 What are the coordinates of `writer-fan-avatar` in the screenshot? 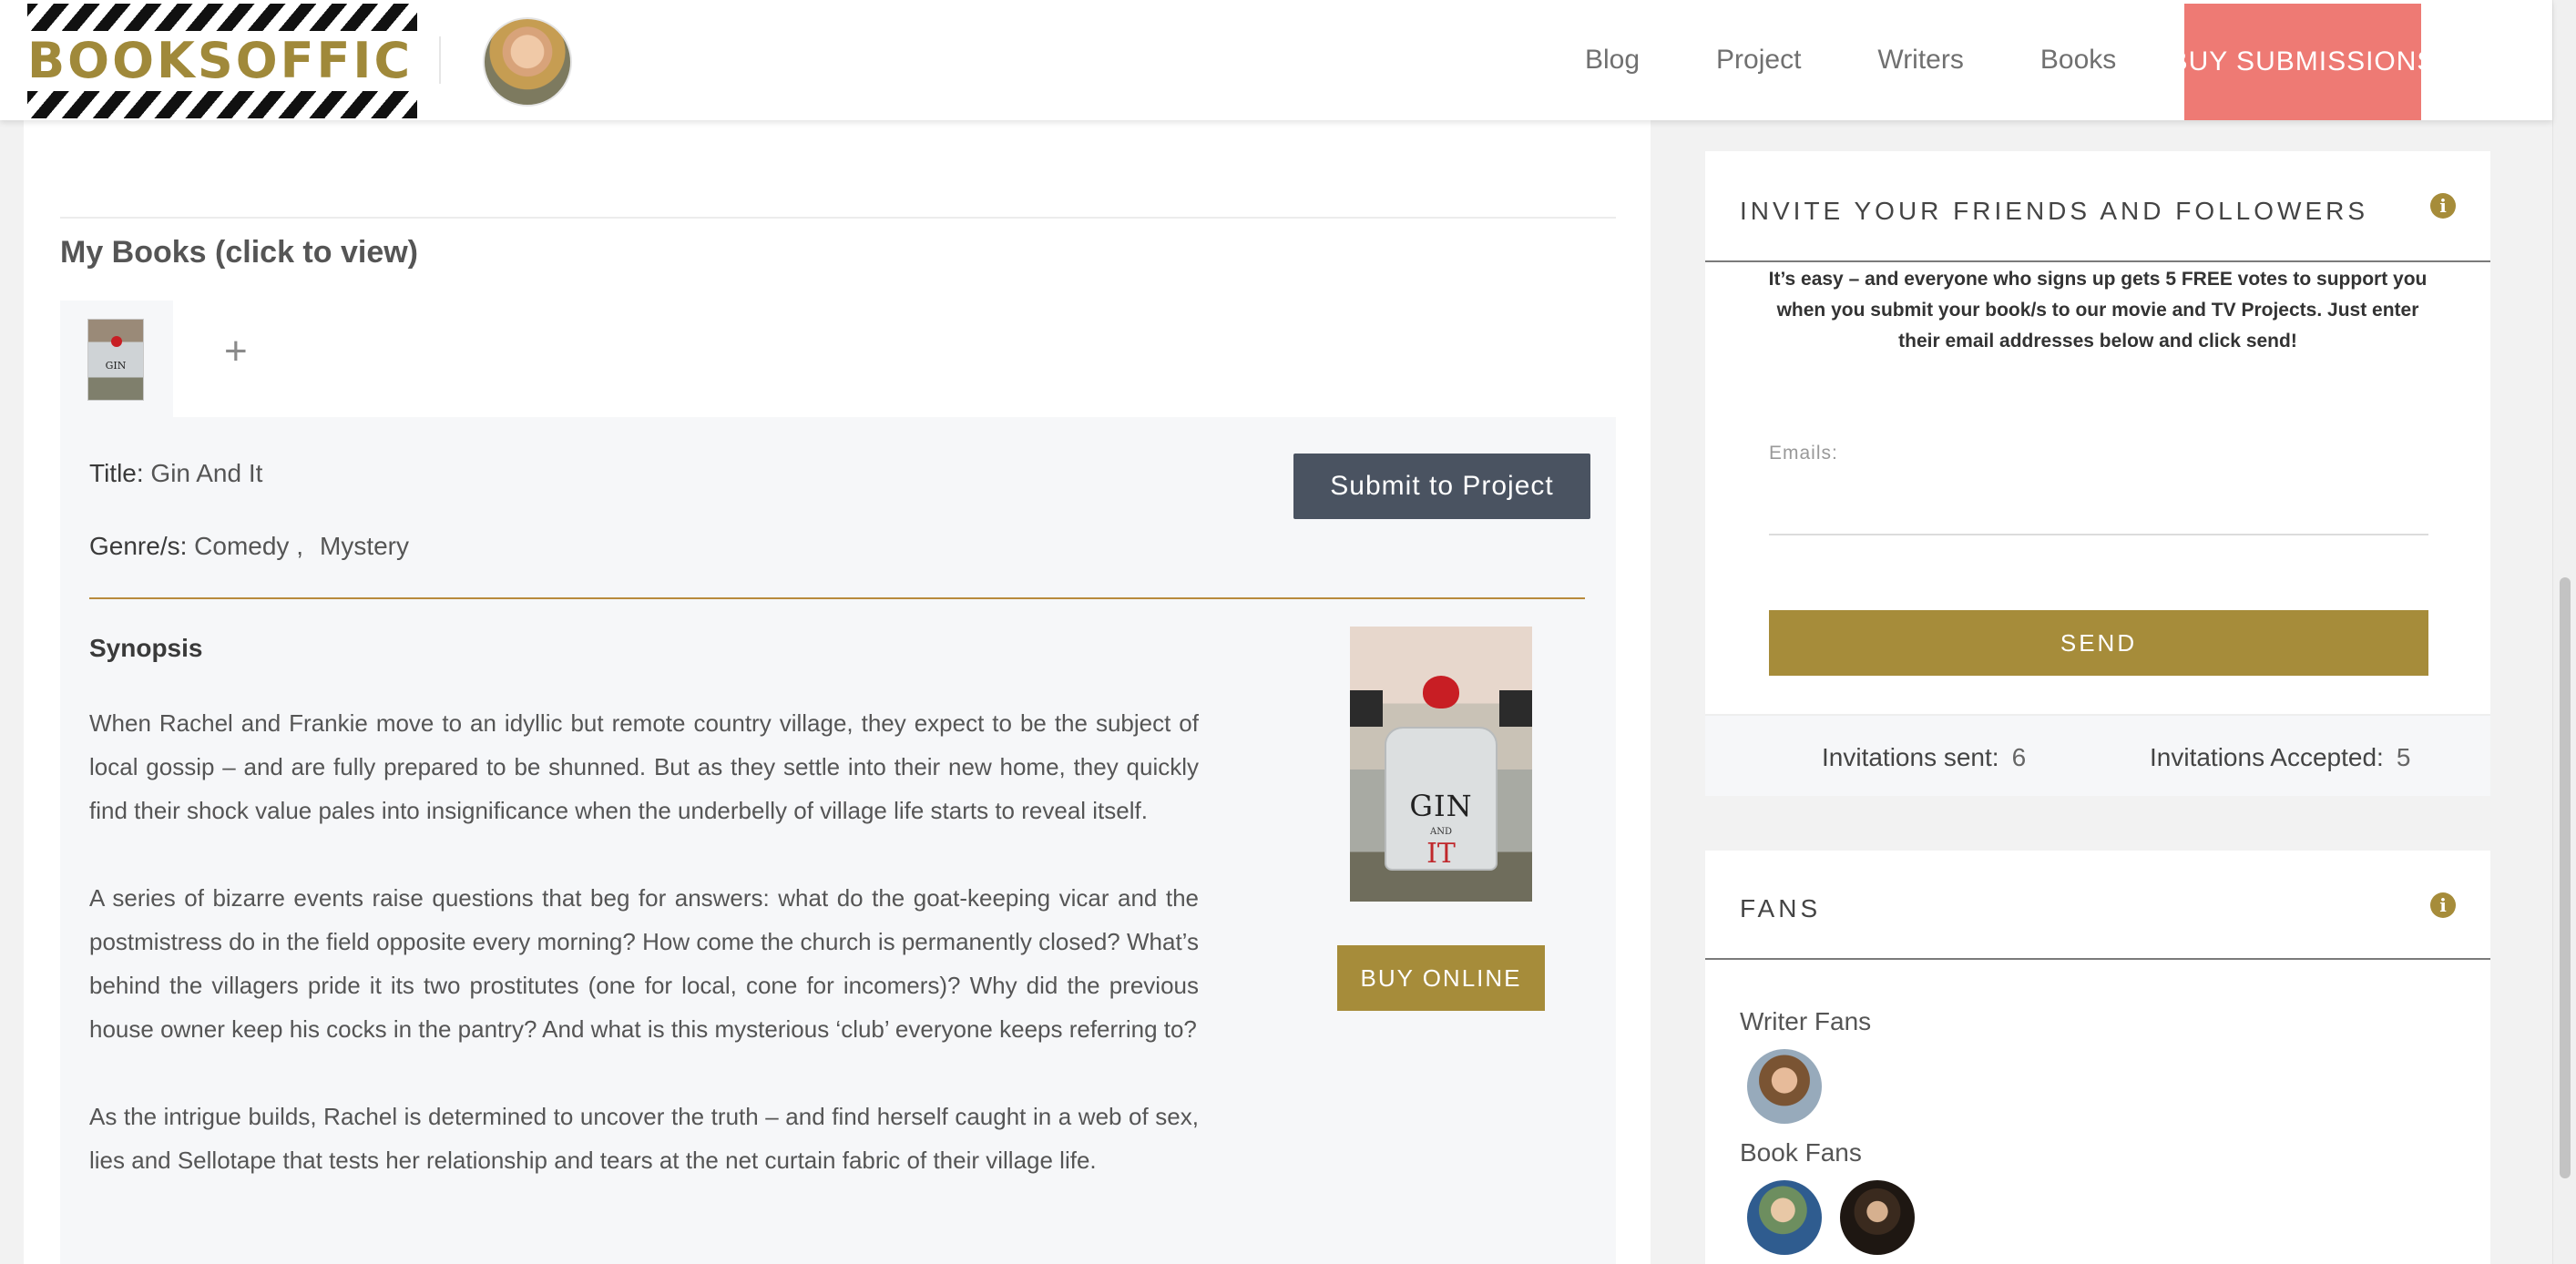 It's located at (1784, 1086).